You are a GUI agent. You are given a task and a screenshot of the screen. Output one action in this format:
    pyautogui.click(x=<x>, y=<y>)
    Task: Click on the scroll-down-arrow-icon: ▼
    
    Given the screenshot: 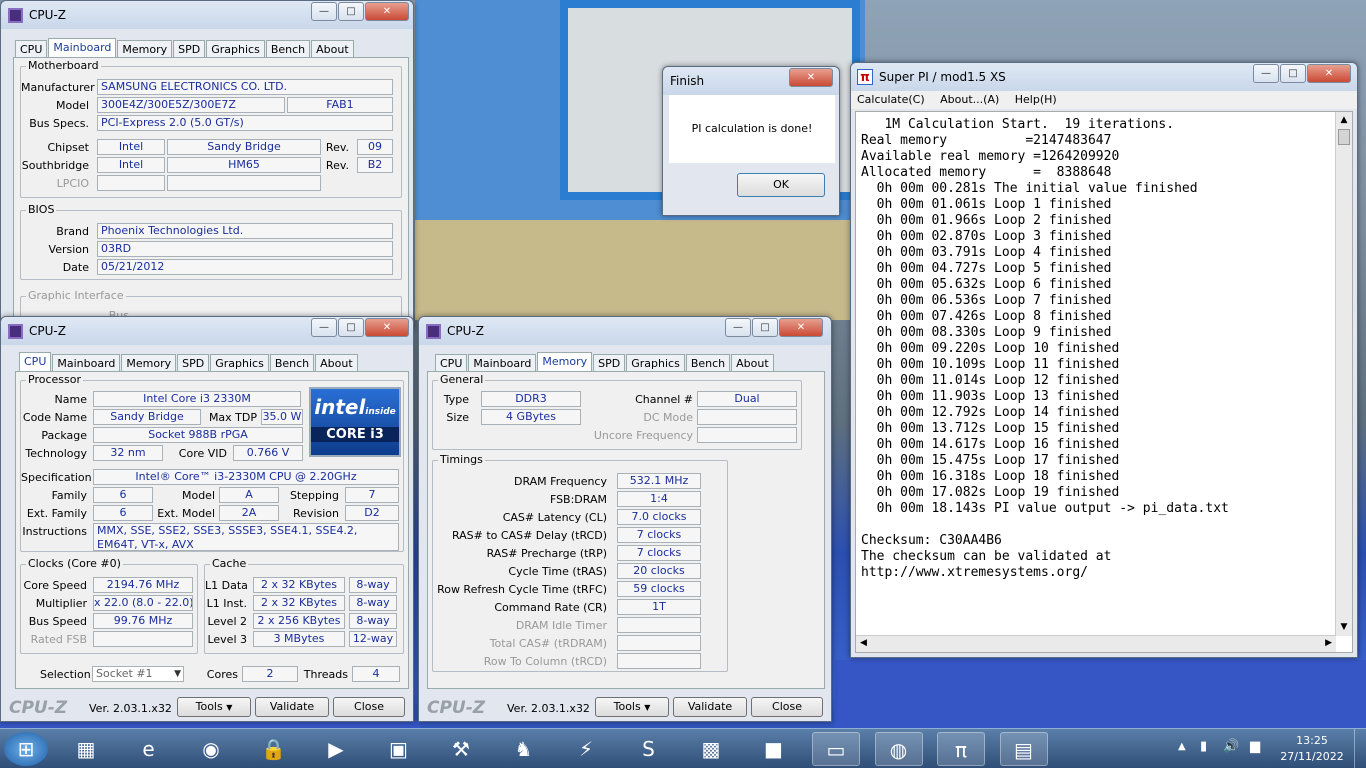 What is the action you would take?
    pyautogui.click(x=1344, y=627)
    